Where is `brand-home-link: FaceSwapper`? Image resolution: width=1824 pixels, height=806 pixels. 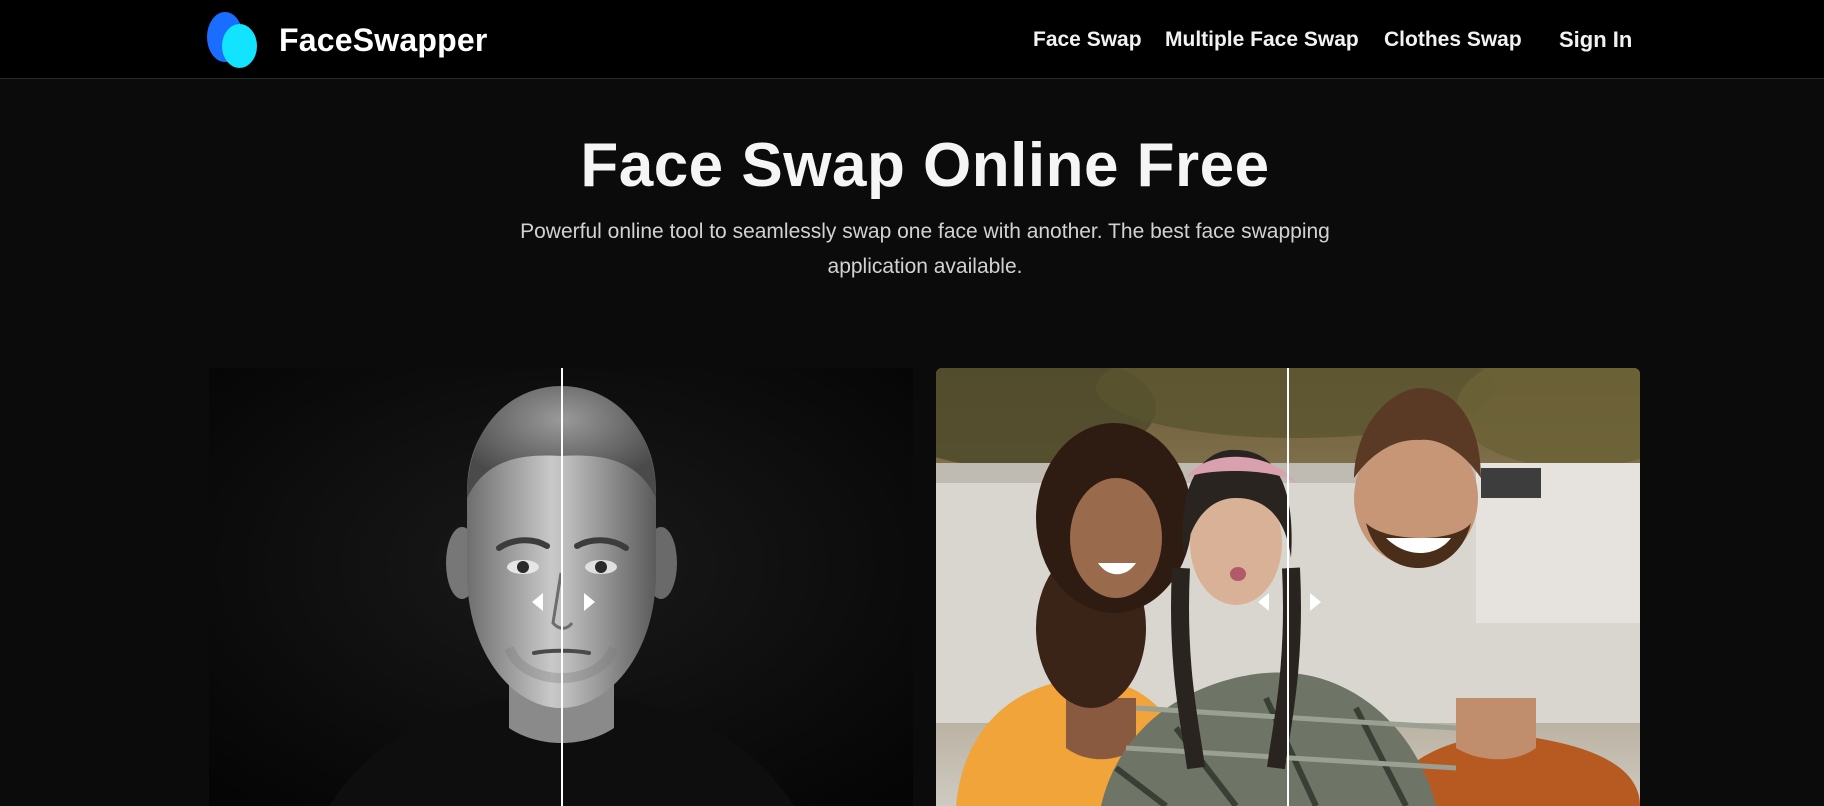 brand-home-link: FaceSwapper is located at coordinates (346, 40).